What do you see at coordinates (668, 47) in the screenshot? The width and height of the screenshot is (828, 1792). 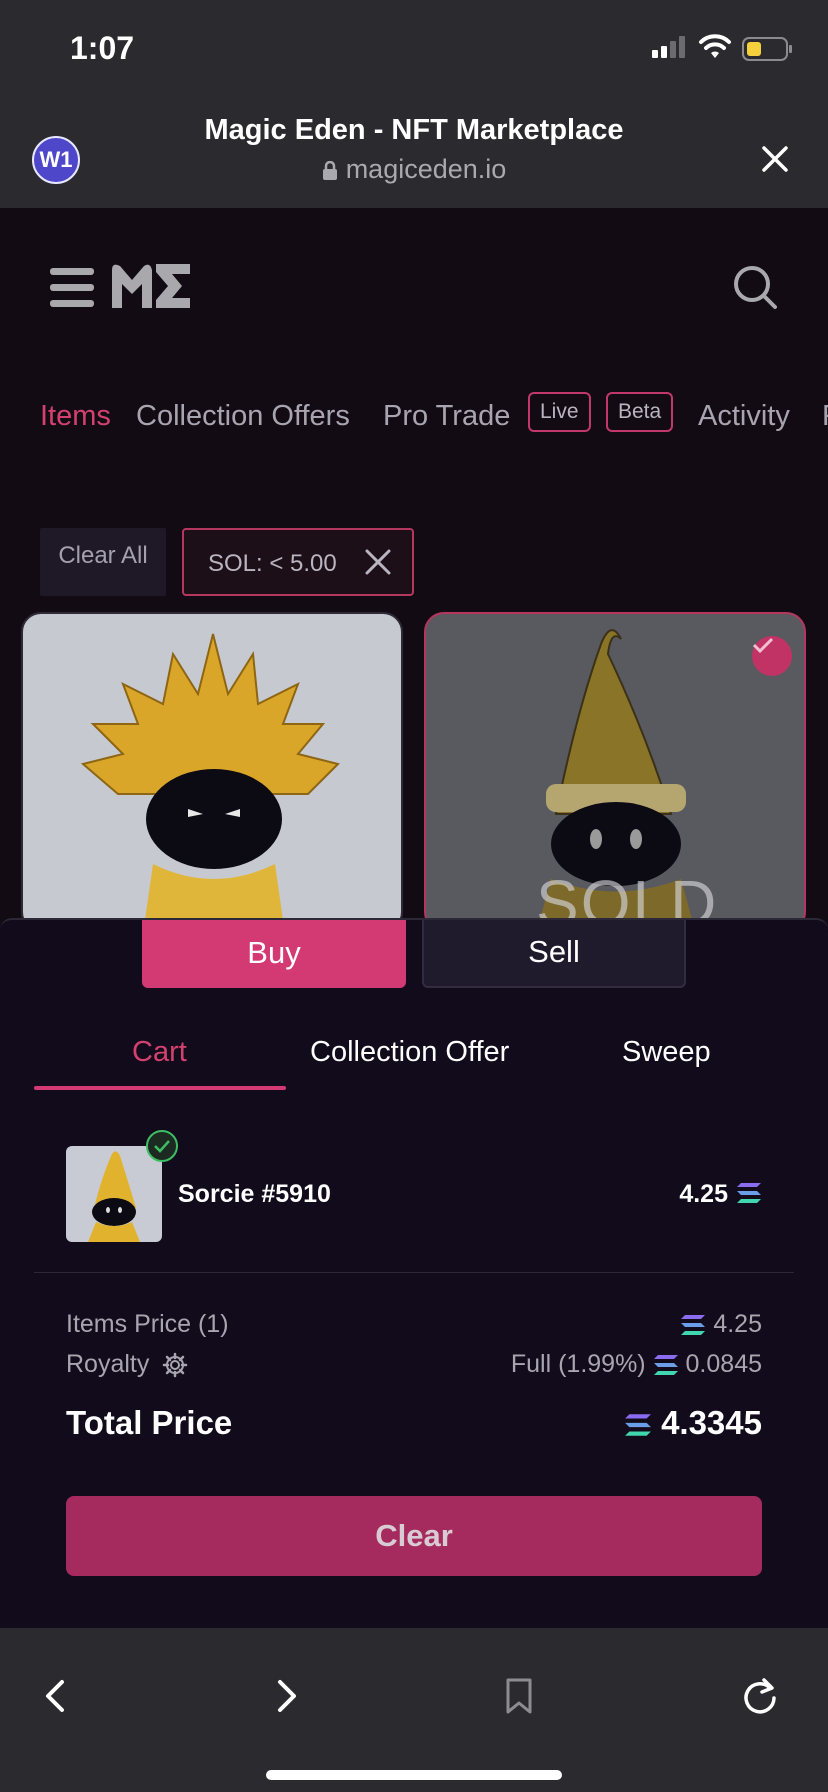 I see `signal-icon` at bounding box center [668, 47].